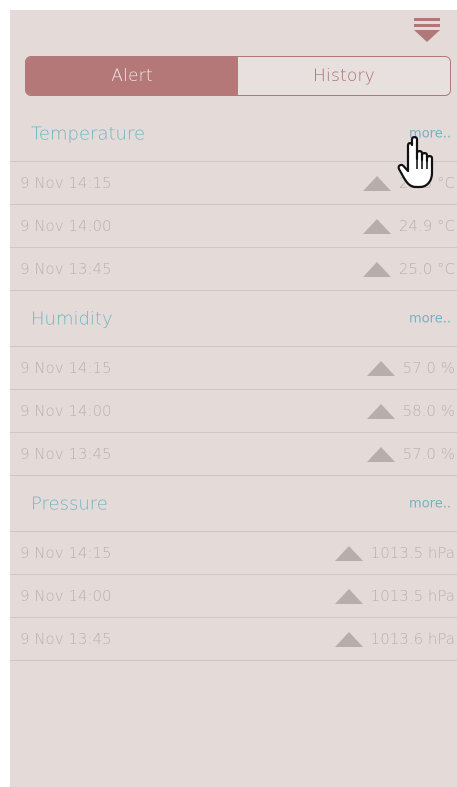  Describe the element at coordinates (233, 454) in the screenshot. I see `list-item: 9 Nov 13:45 57.0 %` at that location.